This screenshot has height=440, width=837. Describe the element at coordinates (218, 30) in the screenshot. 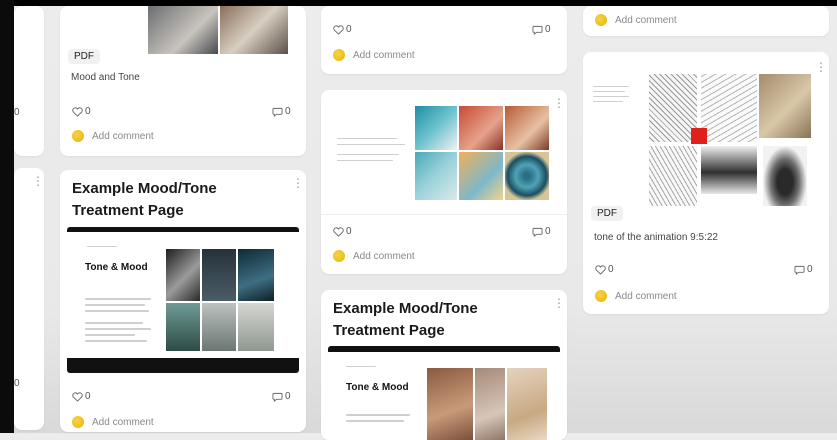

I see `collage-thumbnail` at that location.